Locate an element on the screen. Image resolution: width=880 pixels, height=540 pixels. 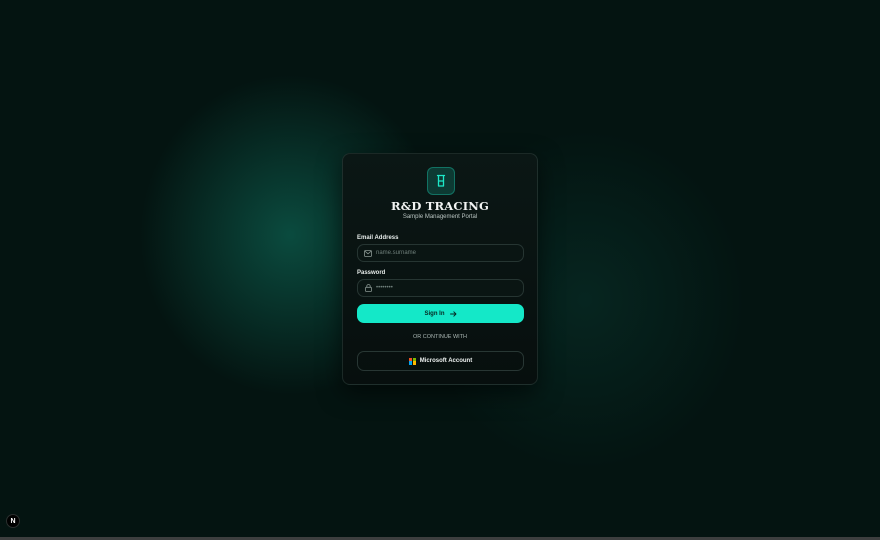
brand-subtitle: Sample Management Portal is located at coordinates (440, 217).